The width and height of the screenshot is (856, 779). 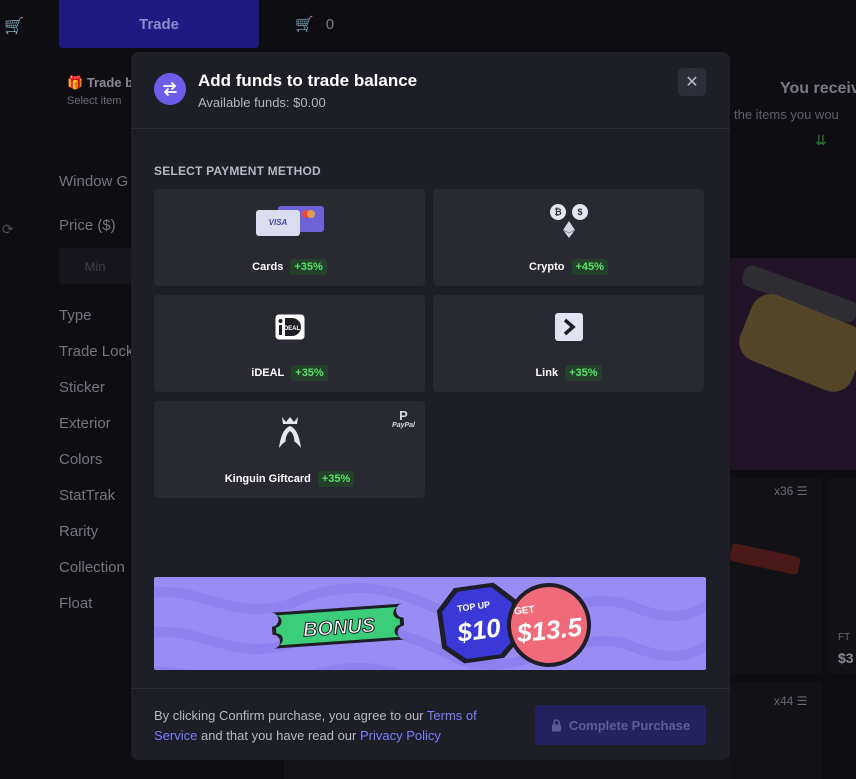 What do you see at coordinates (78, 531) in the screenshot?
I see `filter-rarity: Rarity` at bounding box center [78, 531].